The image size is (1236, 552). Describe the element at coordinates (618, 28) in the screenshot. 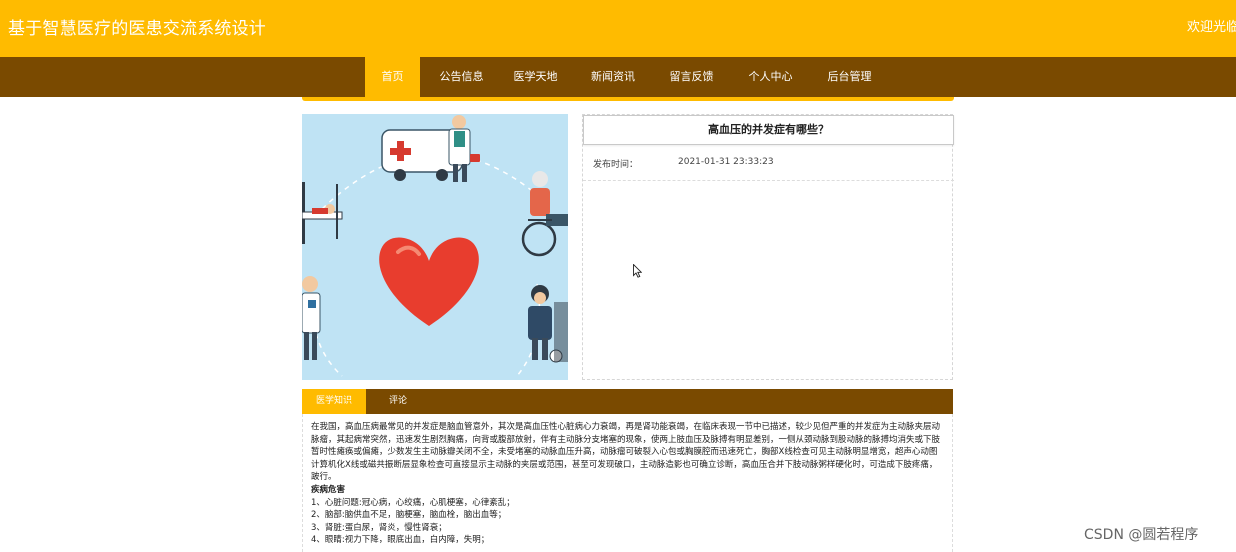

I see `top-header: 基于智慧医疗的医患交流系统设计 欢迎光临` at that location.